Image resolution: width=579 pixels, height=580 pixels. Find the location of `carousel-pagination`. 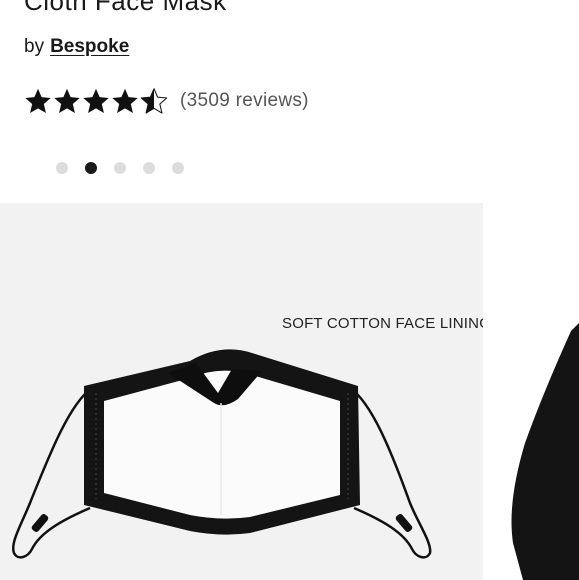

carousel-pagination is located at coordinates (120, 168).